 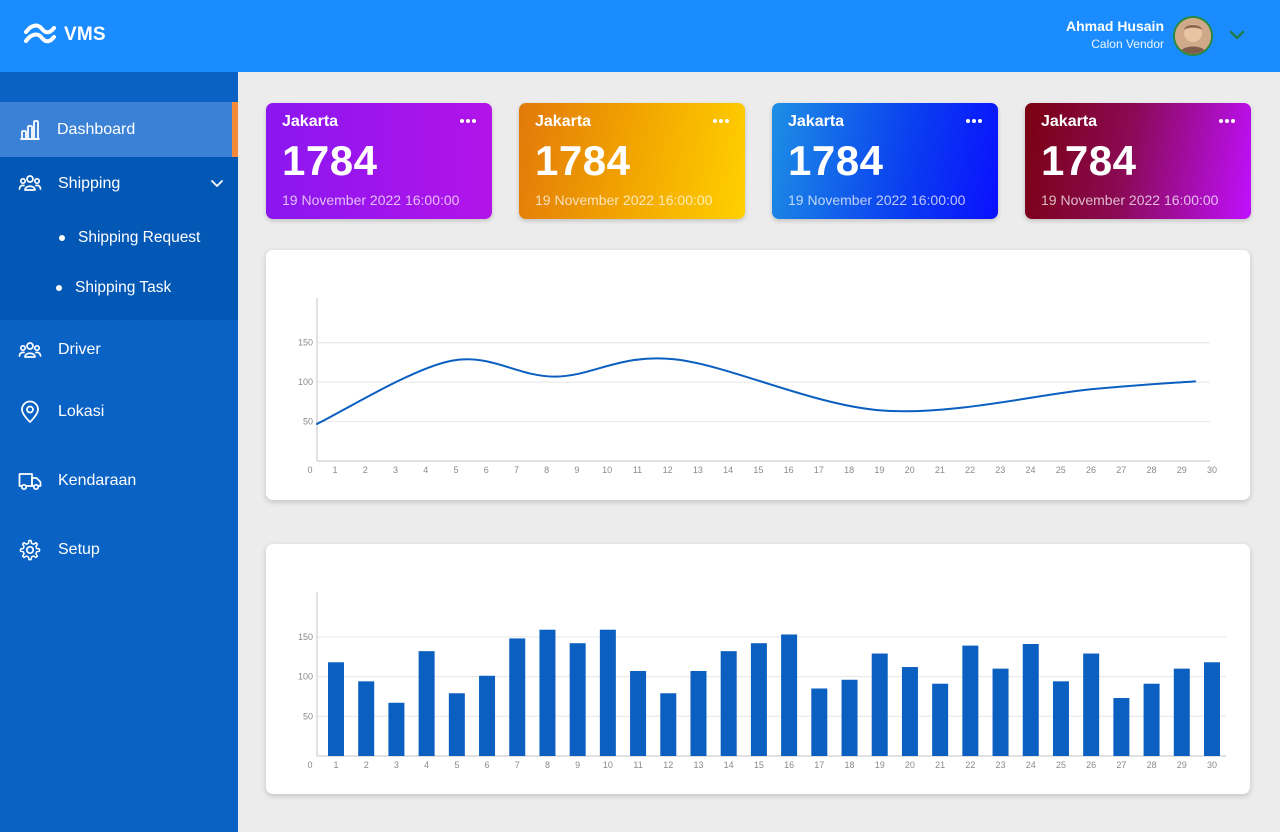 I want to click on x-tick-label: 22, so click(x=970, y=765).